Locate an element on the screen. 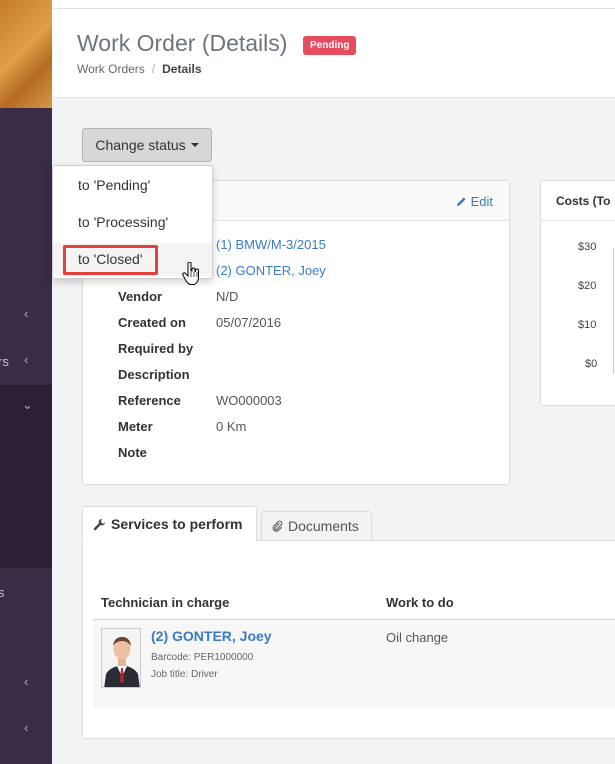 This screenshot has width=615, height=764. caret-down-icon is located at coordinates (194, 145).